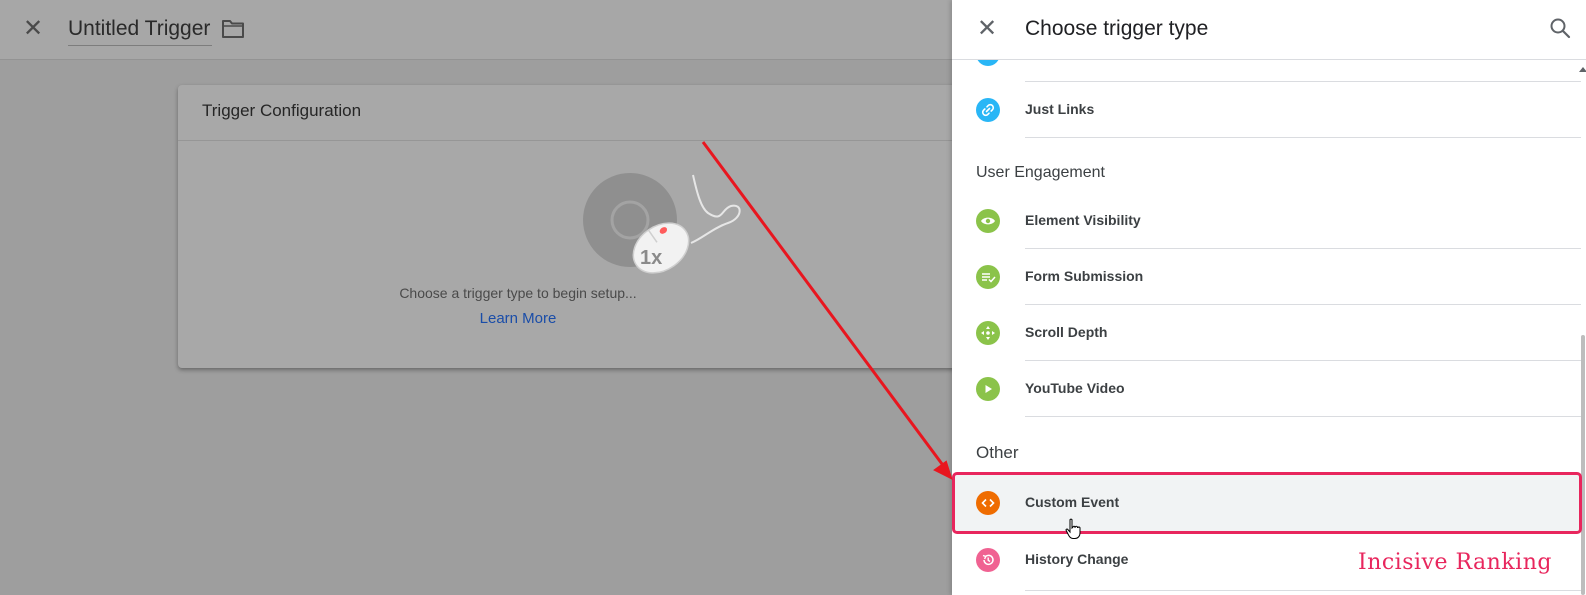 The height and width of the screenshot is (595, 1586). Describe the element at coordinates (1455, 562) in the screenshot. I see `watermark-text: Incisive Ranking` at that location.